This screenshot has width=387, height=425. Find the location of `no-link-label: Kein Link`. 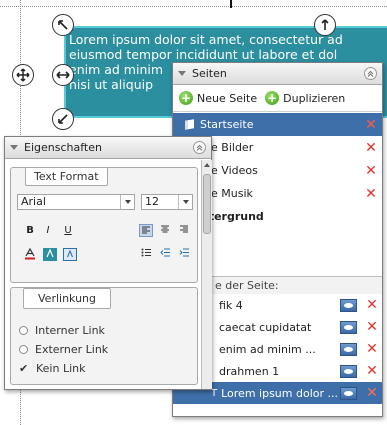

no-link-label: Kein Link is located at coordinates (61, 368).